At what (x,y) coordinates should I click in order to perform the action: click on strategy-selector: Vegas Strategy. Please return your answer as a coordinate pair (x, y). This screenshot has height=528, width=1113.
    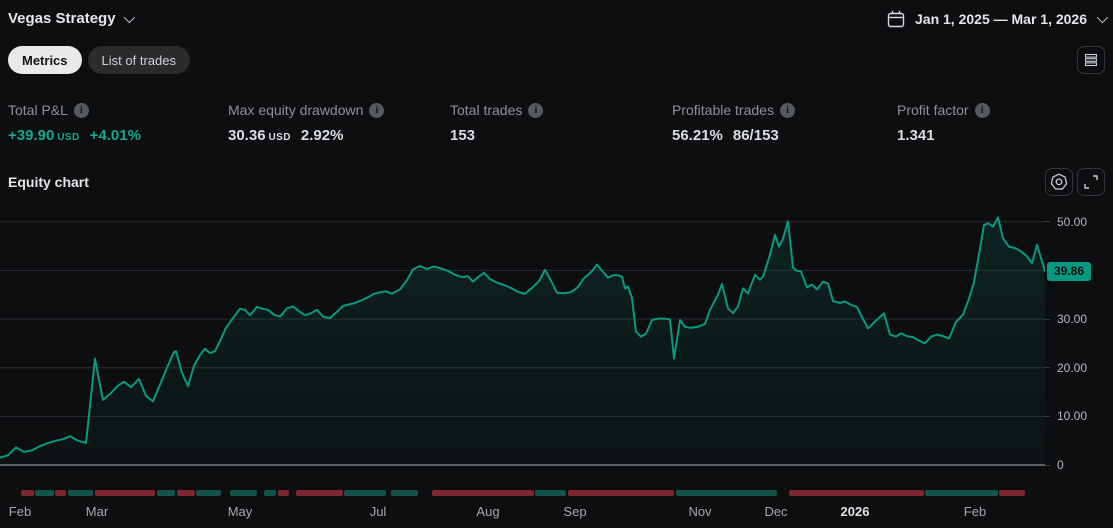
    Looking at the image, I should click on (71, 18).